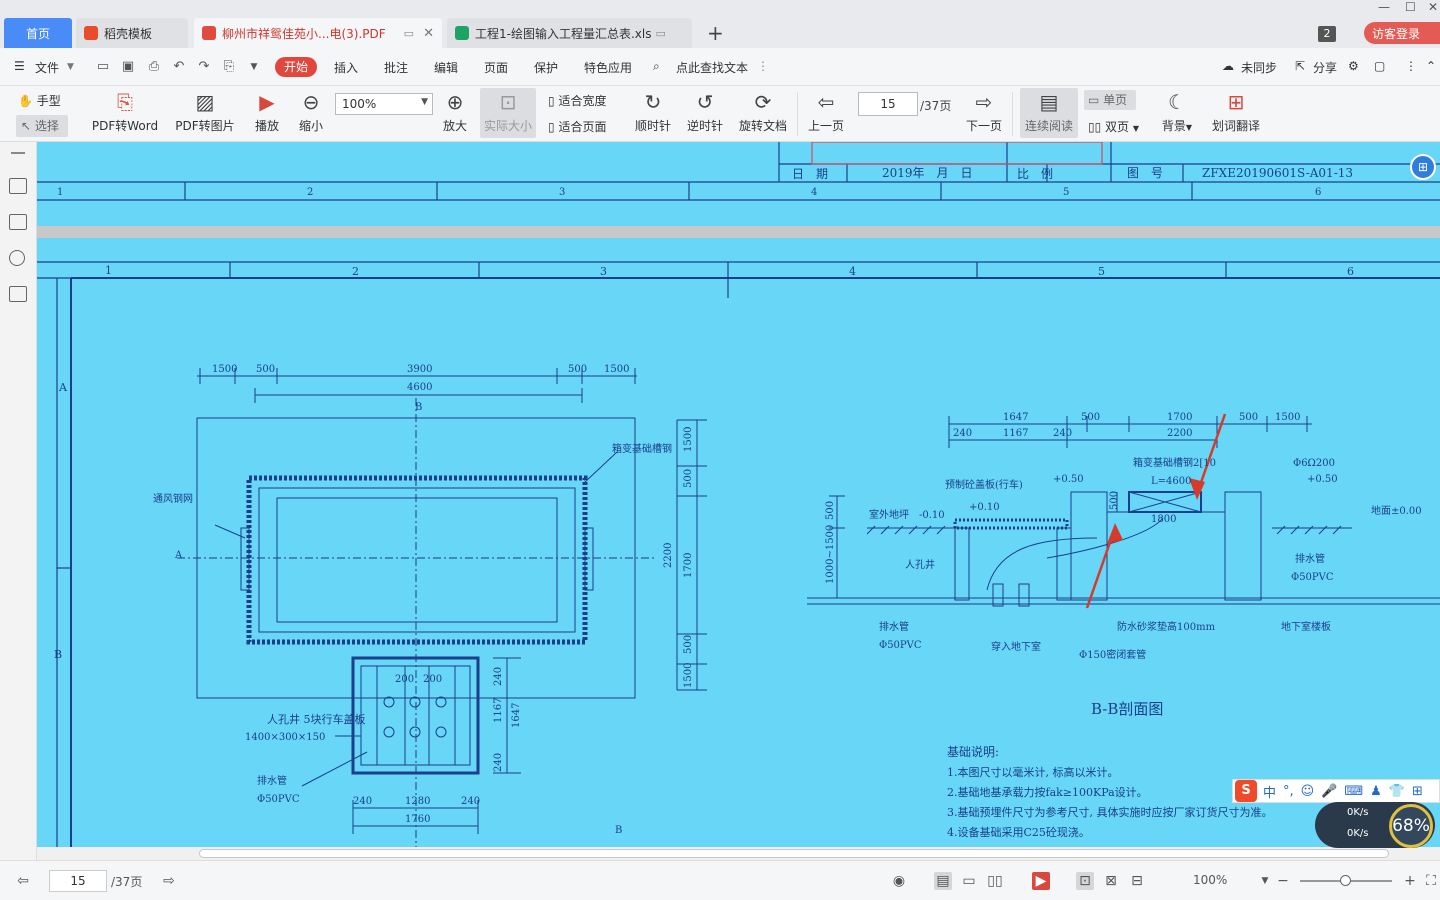 This screenshot has width=1440, height=900. I want to click on more-options-icon: ⋮, so click(1411, 66).